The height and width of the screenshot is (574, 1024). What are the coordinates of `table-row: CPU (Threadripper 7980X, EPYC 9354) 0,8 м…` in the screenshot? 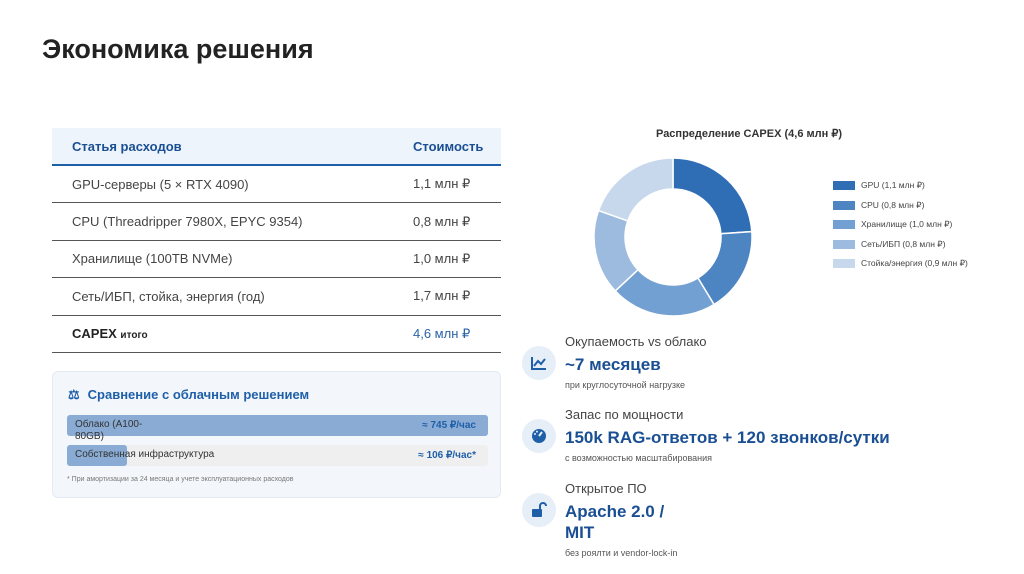 It's located at (276, 222).